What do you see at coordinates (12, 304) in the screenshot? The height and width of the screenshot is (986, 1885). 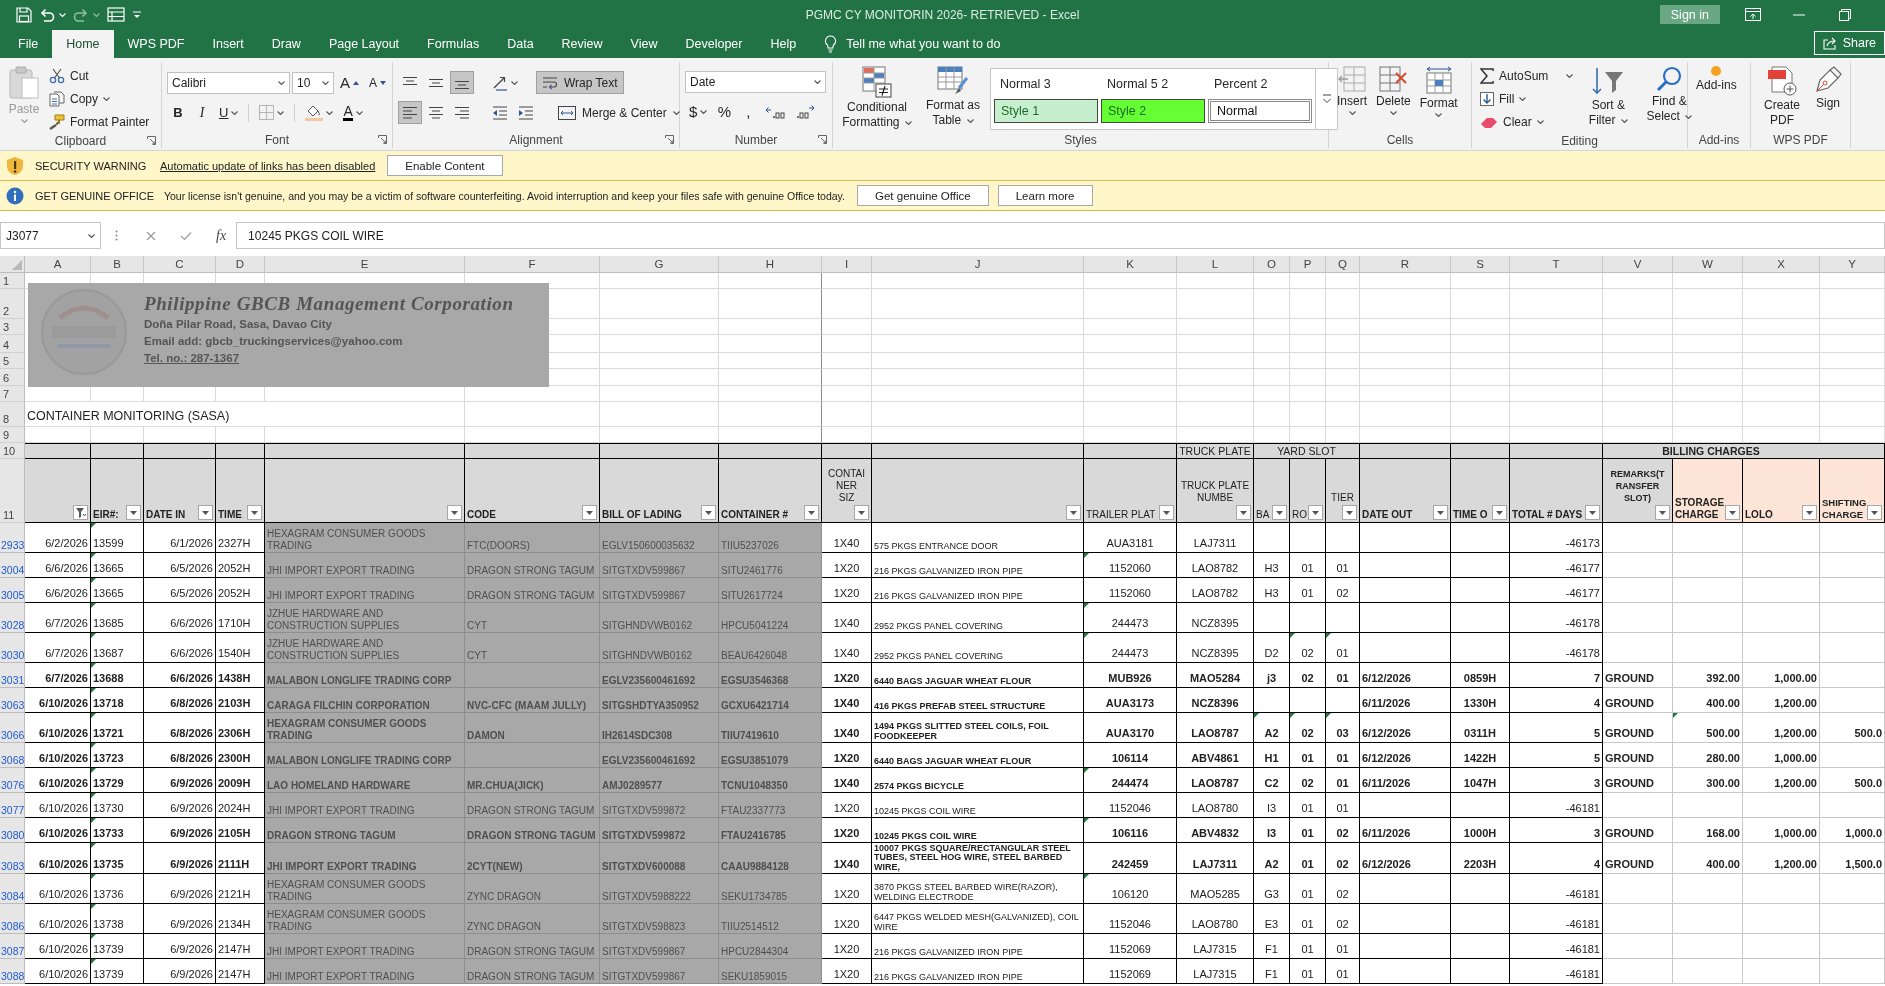 I see `row-number: 2` at bounding box center [12, 304].